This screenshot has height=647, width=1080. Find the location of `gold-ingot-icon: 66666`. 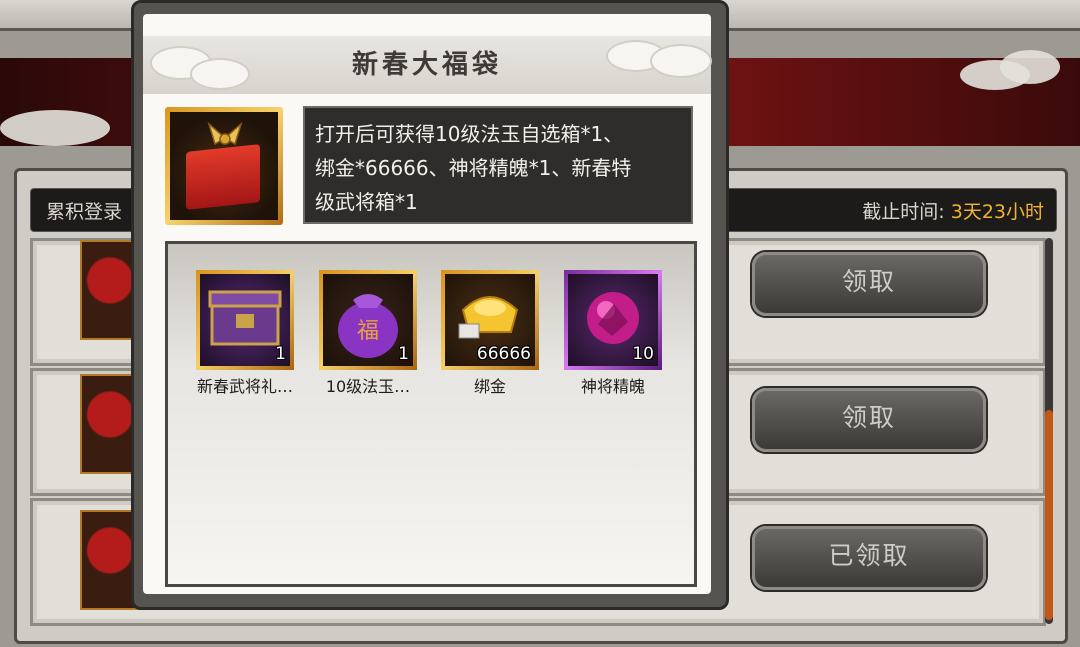

gold-ingot-icon: 66666 is located at coordinates (490, 320).